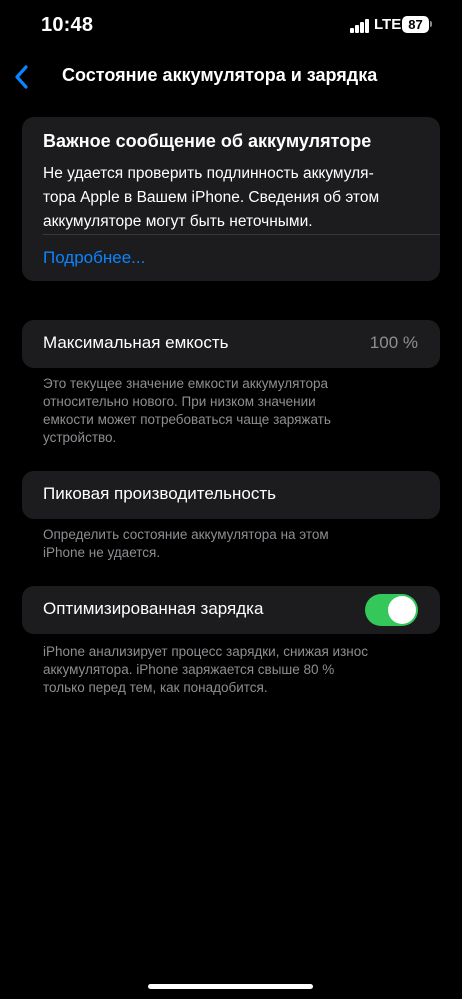 Image resolution: width=462 pixels, height=999 pixels. What do you see at coordinates (241, 234) in the screenshot?
I see `divider` at bounding box center [241, 234].